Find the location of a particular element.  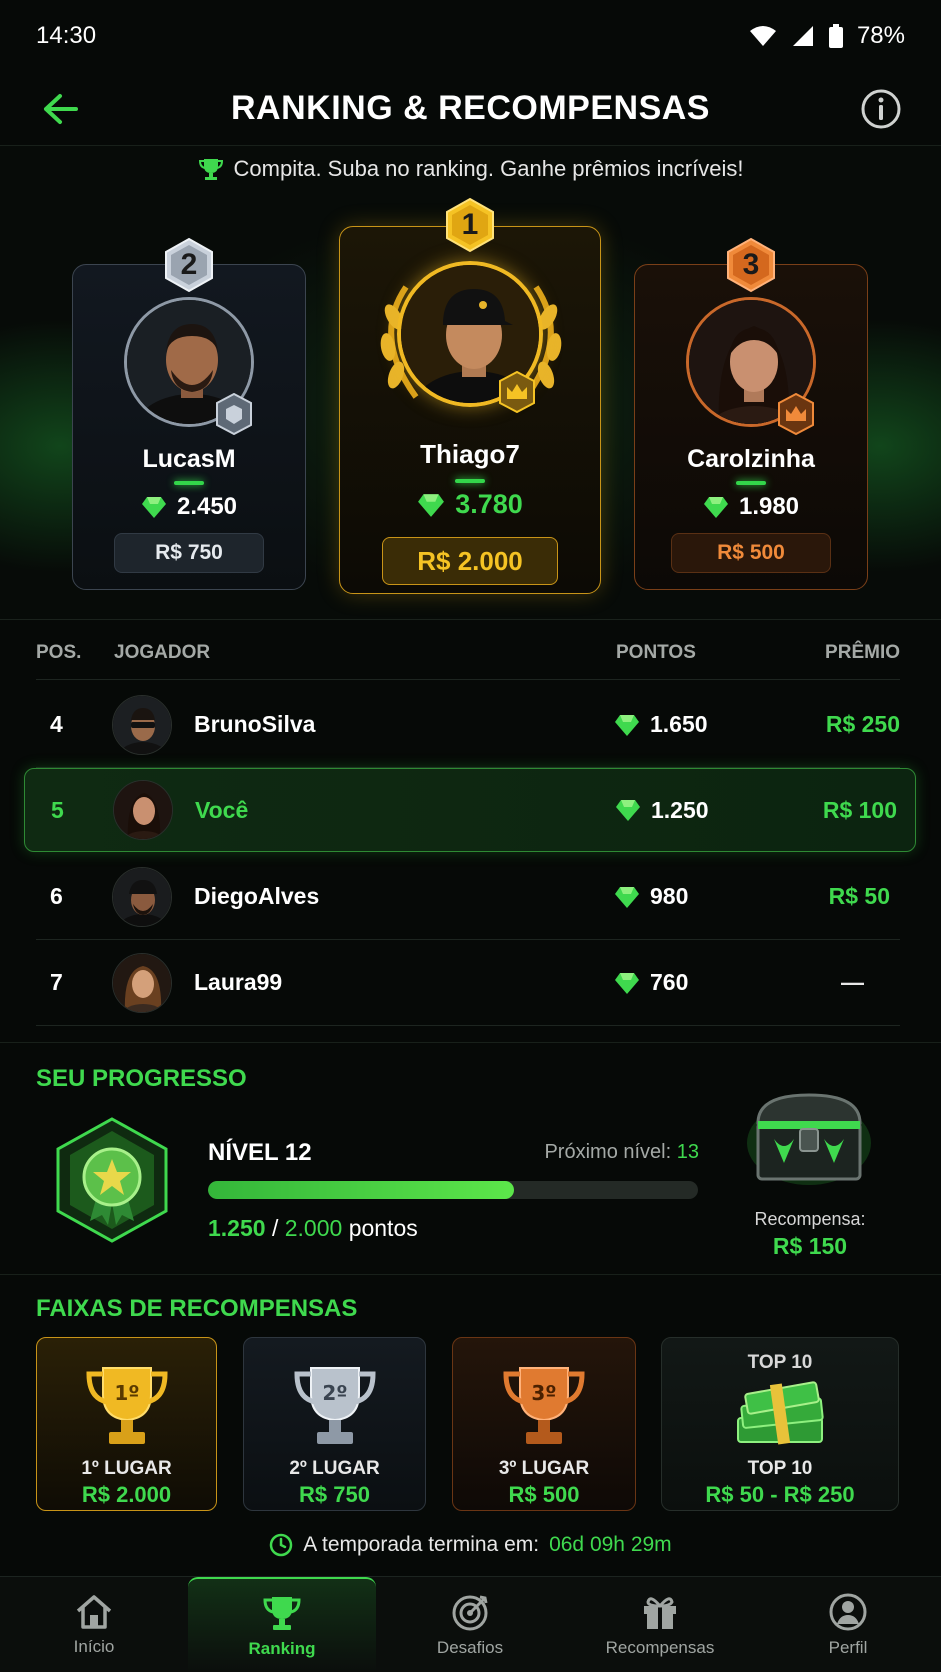

target-icon is located at coordinates (470, 1613).